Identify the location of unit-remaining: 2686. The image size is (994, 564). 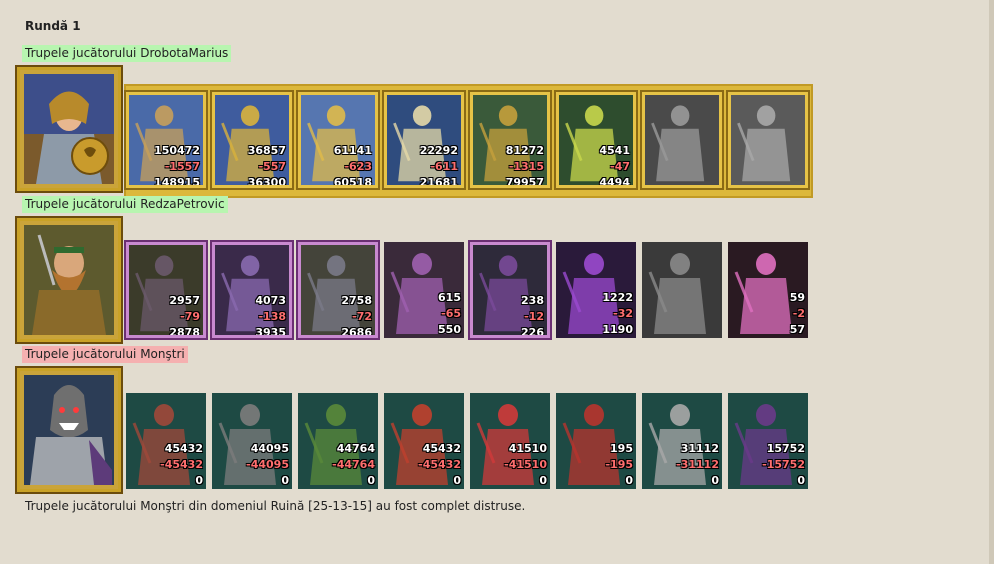
(356, 332).